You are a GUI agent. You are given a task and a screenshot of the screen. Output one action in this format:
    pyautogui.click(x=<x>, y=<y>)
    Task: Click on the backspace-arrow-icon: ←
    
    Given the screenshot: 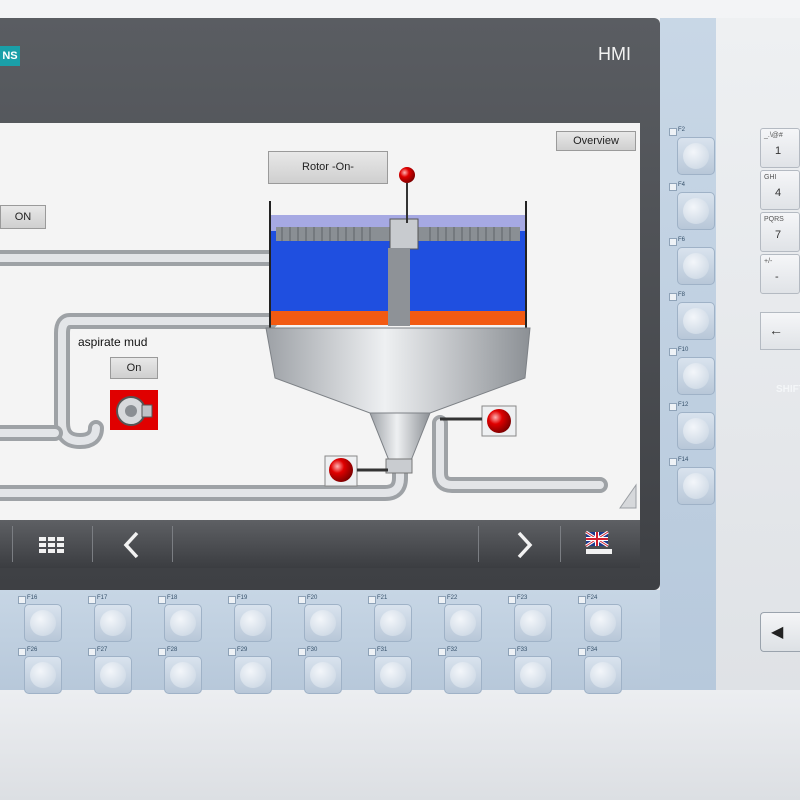 What is the action you would take?
    pyautogui.click(x=776, y=330)
    